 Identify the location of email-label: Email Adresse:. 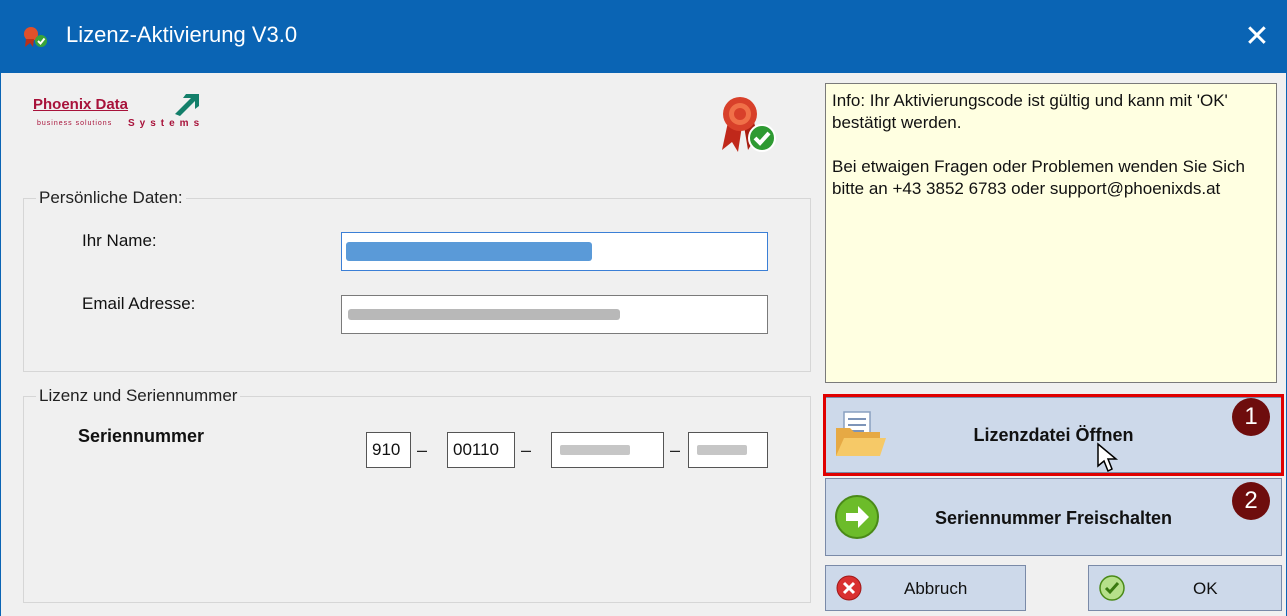
(139, 303).